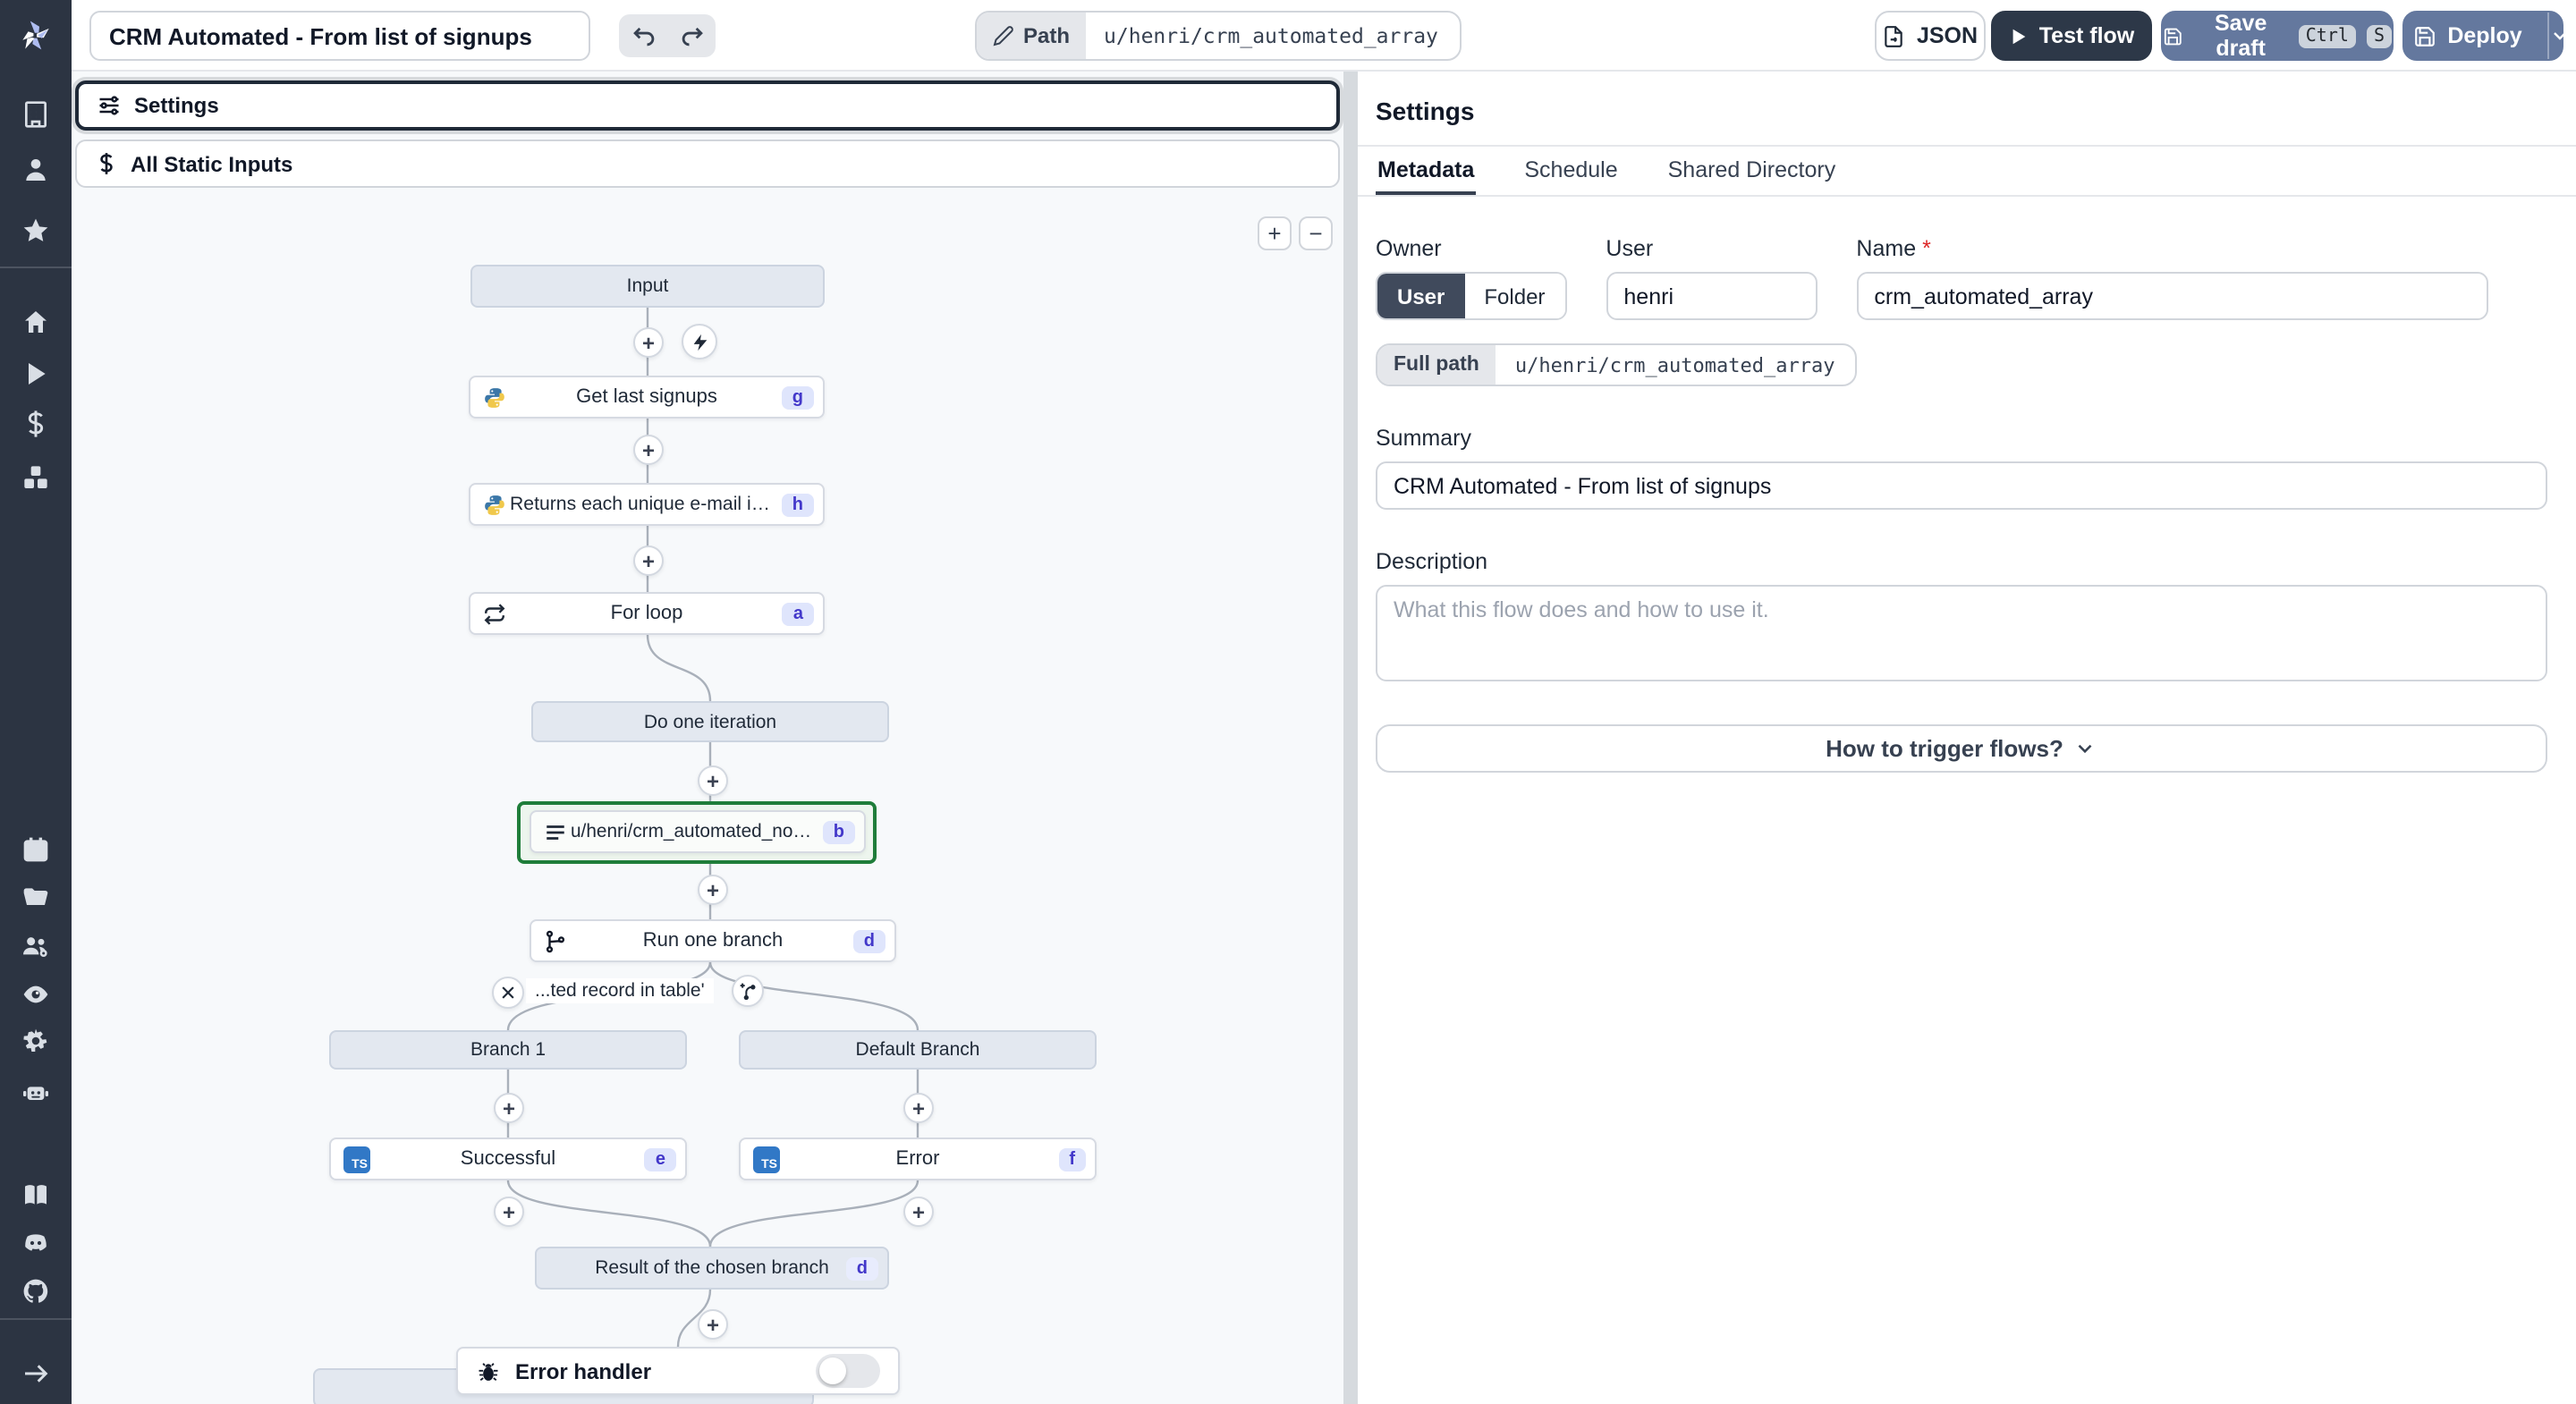 This screenshot has height=1404, width=2576. I want to click on panel-splitter, so click(1350, 738).